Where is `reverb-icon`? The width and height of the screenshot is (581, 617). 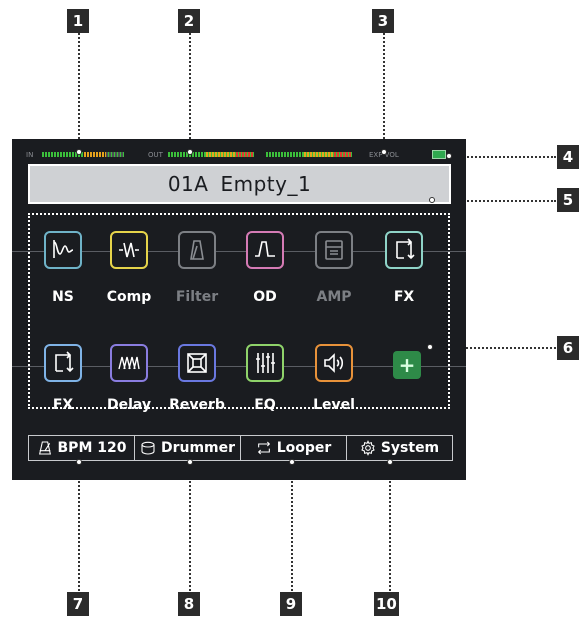
reverb-icon is located at coordinates (197, 363).